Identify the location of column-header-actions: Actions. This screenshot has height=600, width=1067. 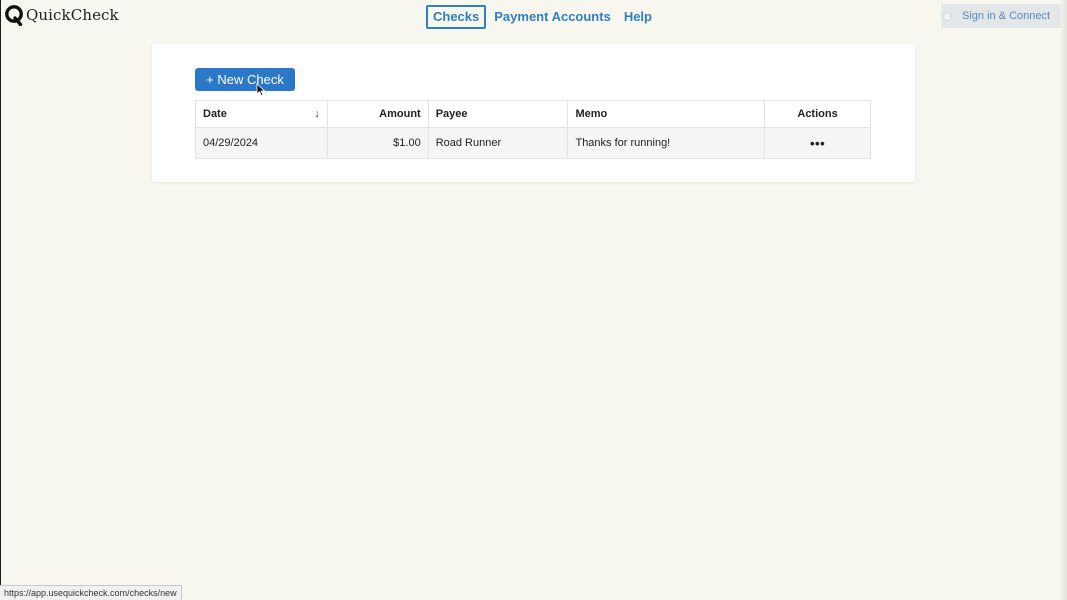
(817, 114).